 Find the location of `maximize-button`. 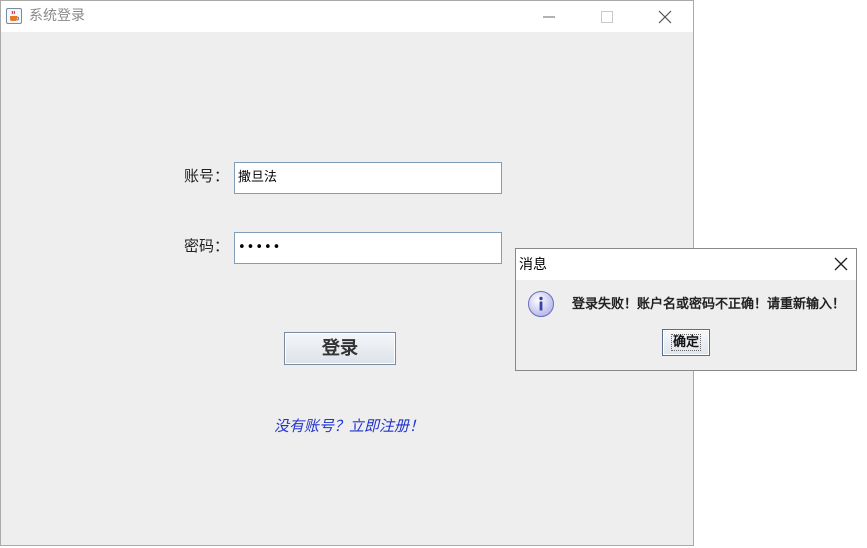

maximize-button is located at coordinates (607, 16).